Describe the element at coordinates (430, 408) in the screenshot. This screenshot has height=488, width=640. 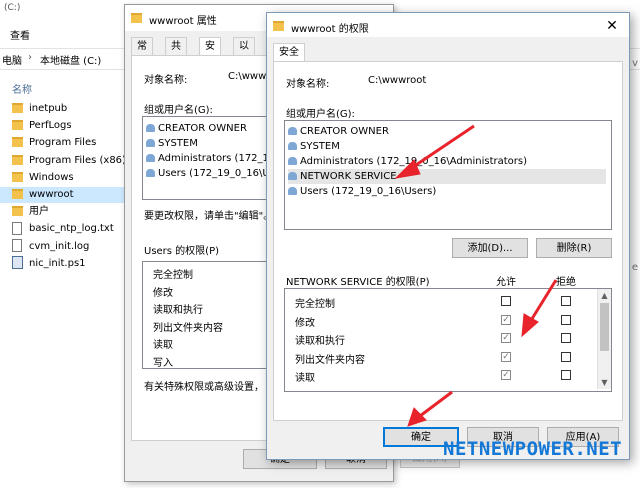
I see `arrow-to-ok-button-icon` at that location.